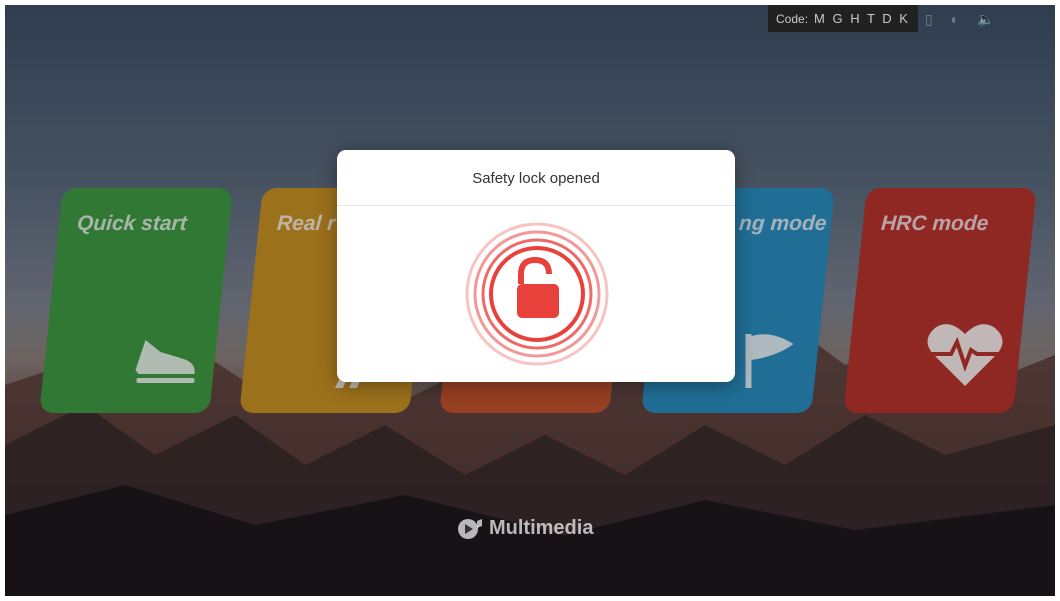  What do you see at coordinates (541, 528) in the screenshot?
I see `multimedia-label: Multimedia` at bounding box center [541, 528].